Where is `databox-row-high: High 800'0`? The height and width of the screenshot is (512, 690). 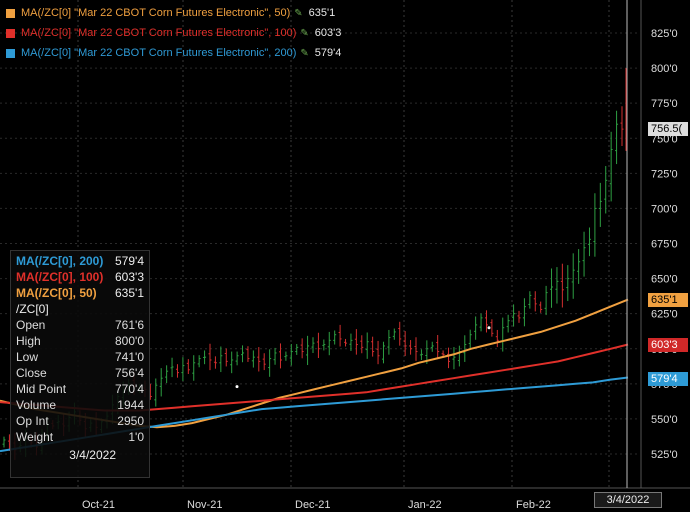 databox-row-high: High 800'0 is located at coordinates (80, 341).